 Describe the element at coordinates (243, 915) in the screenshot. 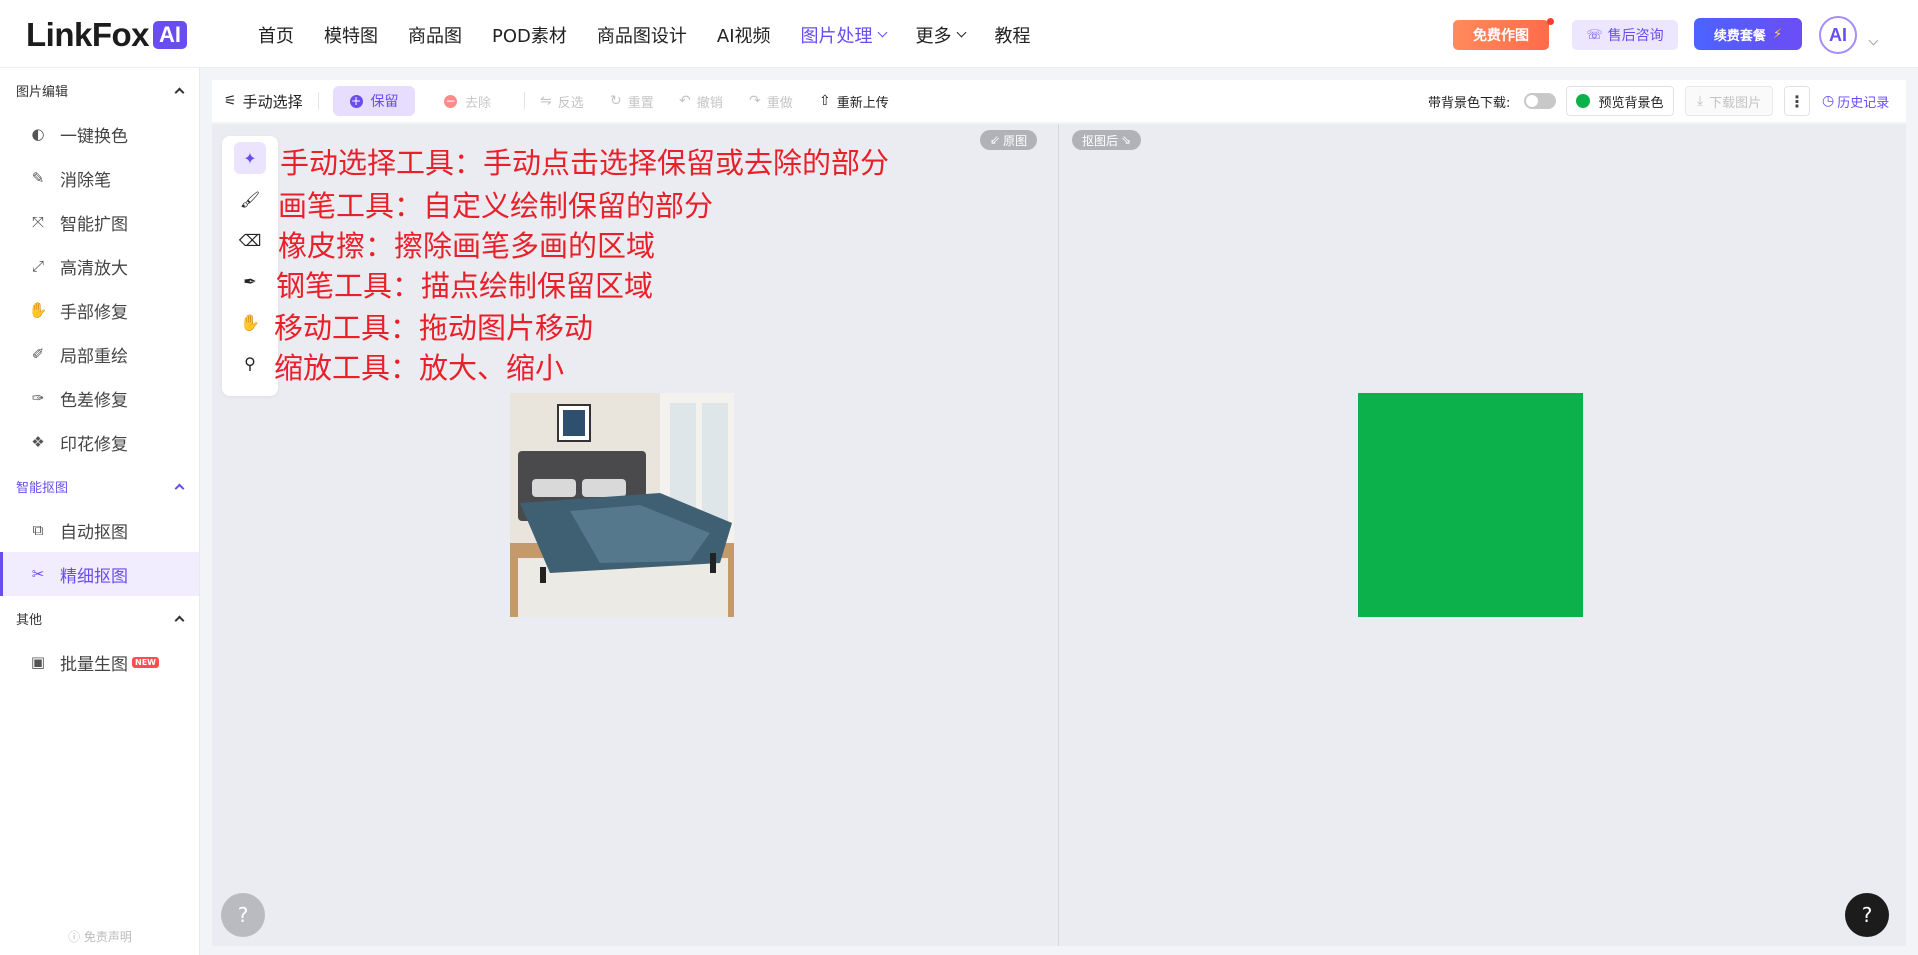

I see `help-button: ?` at that location.